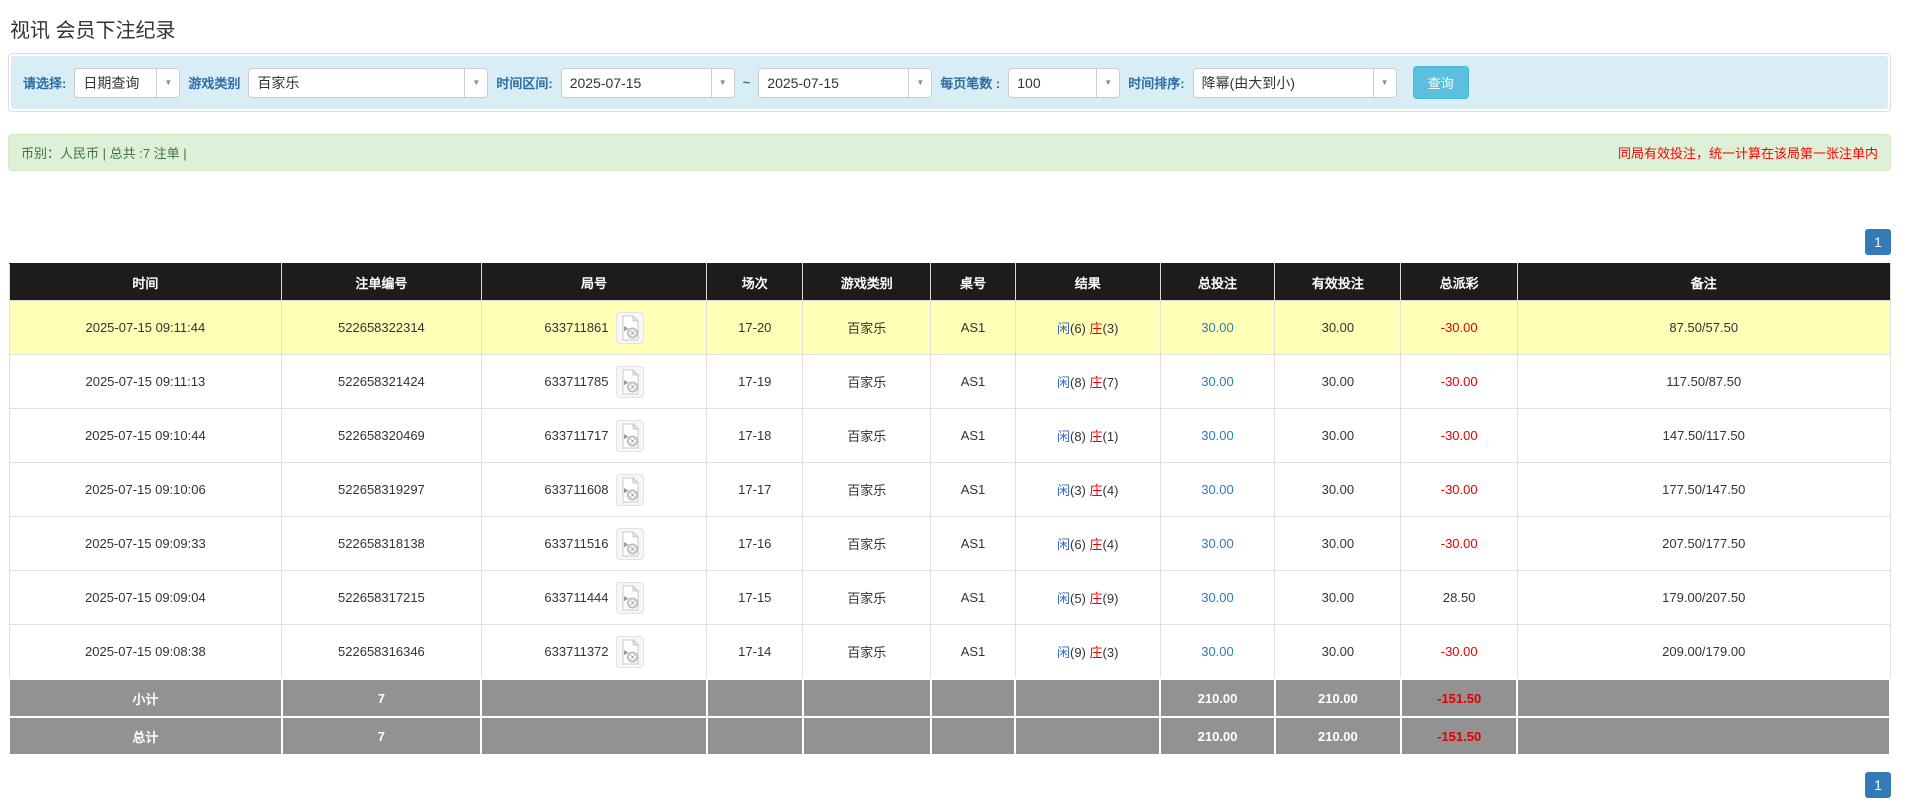  I want to click on cell-result: 闲(6) 庄(4), so click(1087, 543).